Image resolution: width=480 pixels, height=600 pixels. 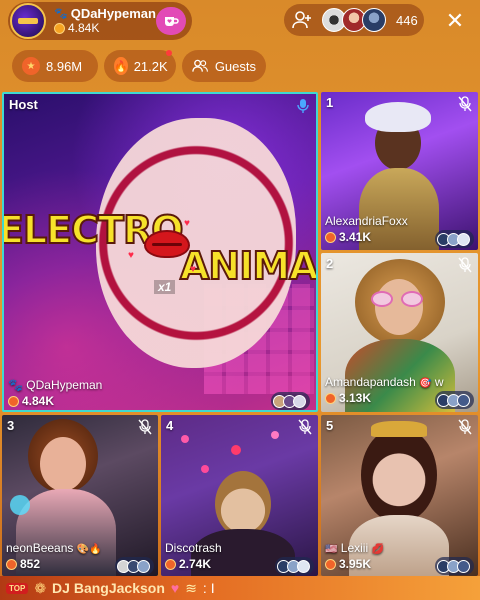 I want to click on host-score: 4.84K, so click(x=84, y=28).